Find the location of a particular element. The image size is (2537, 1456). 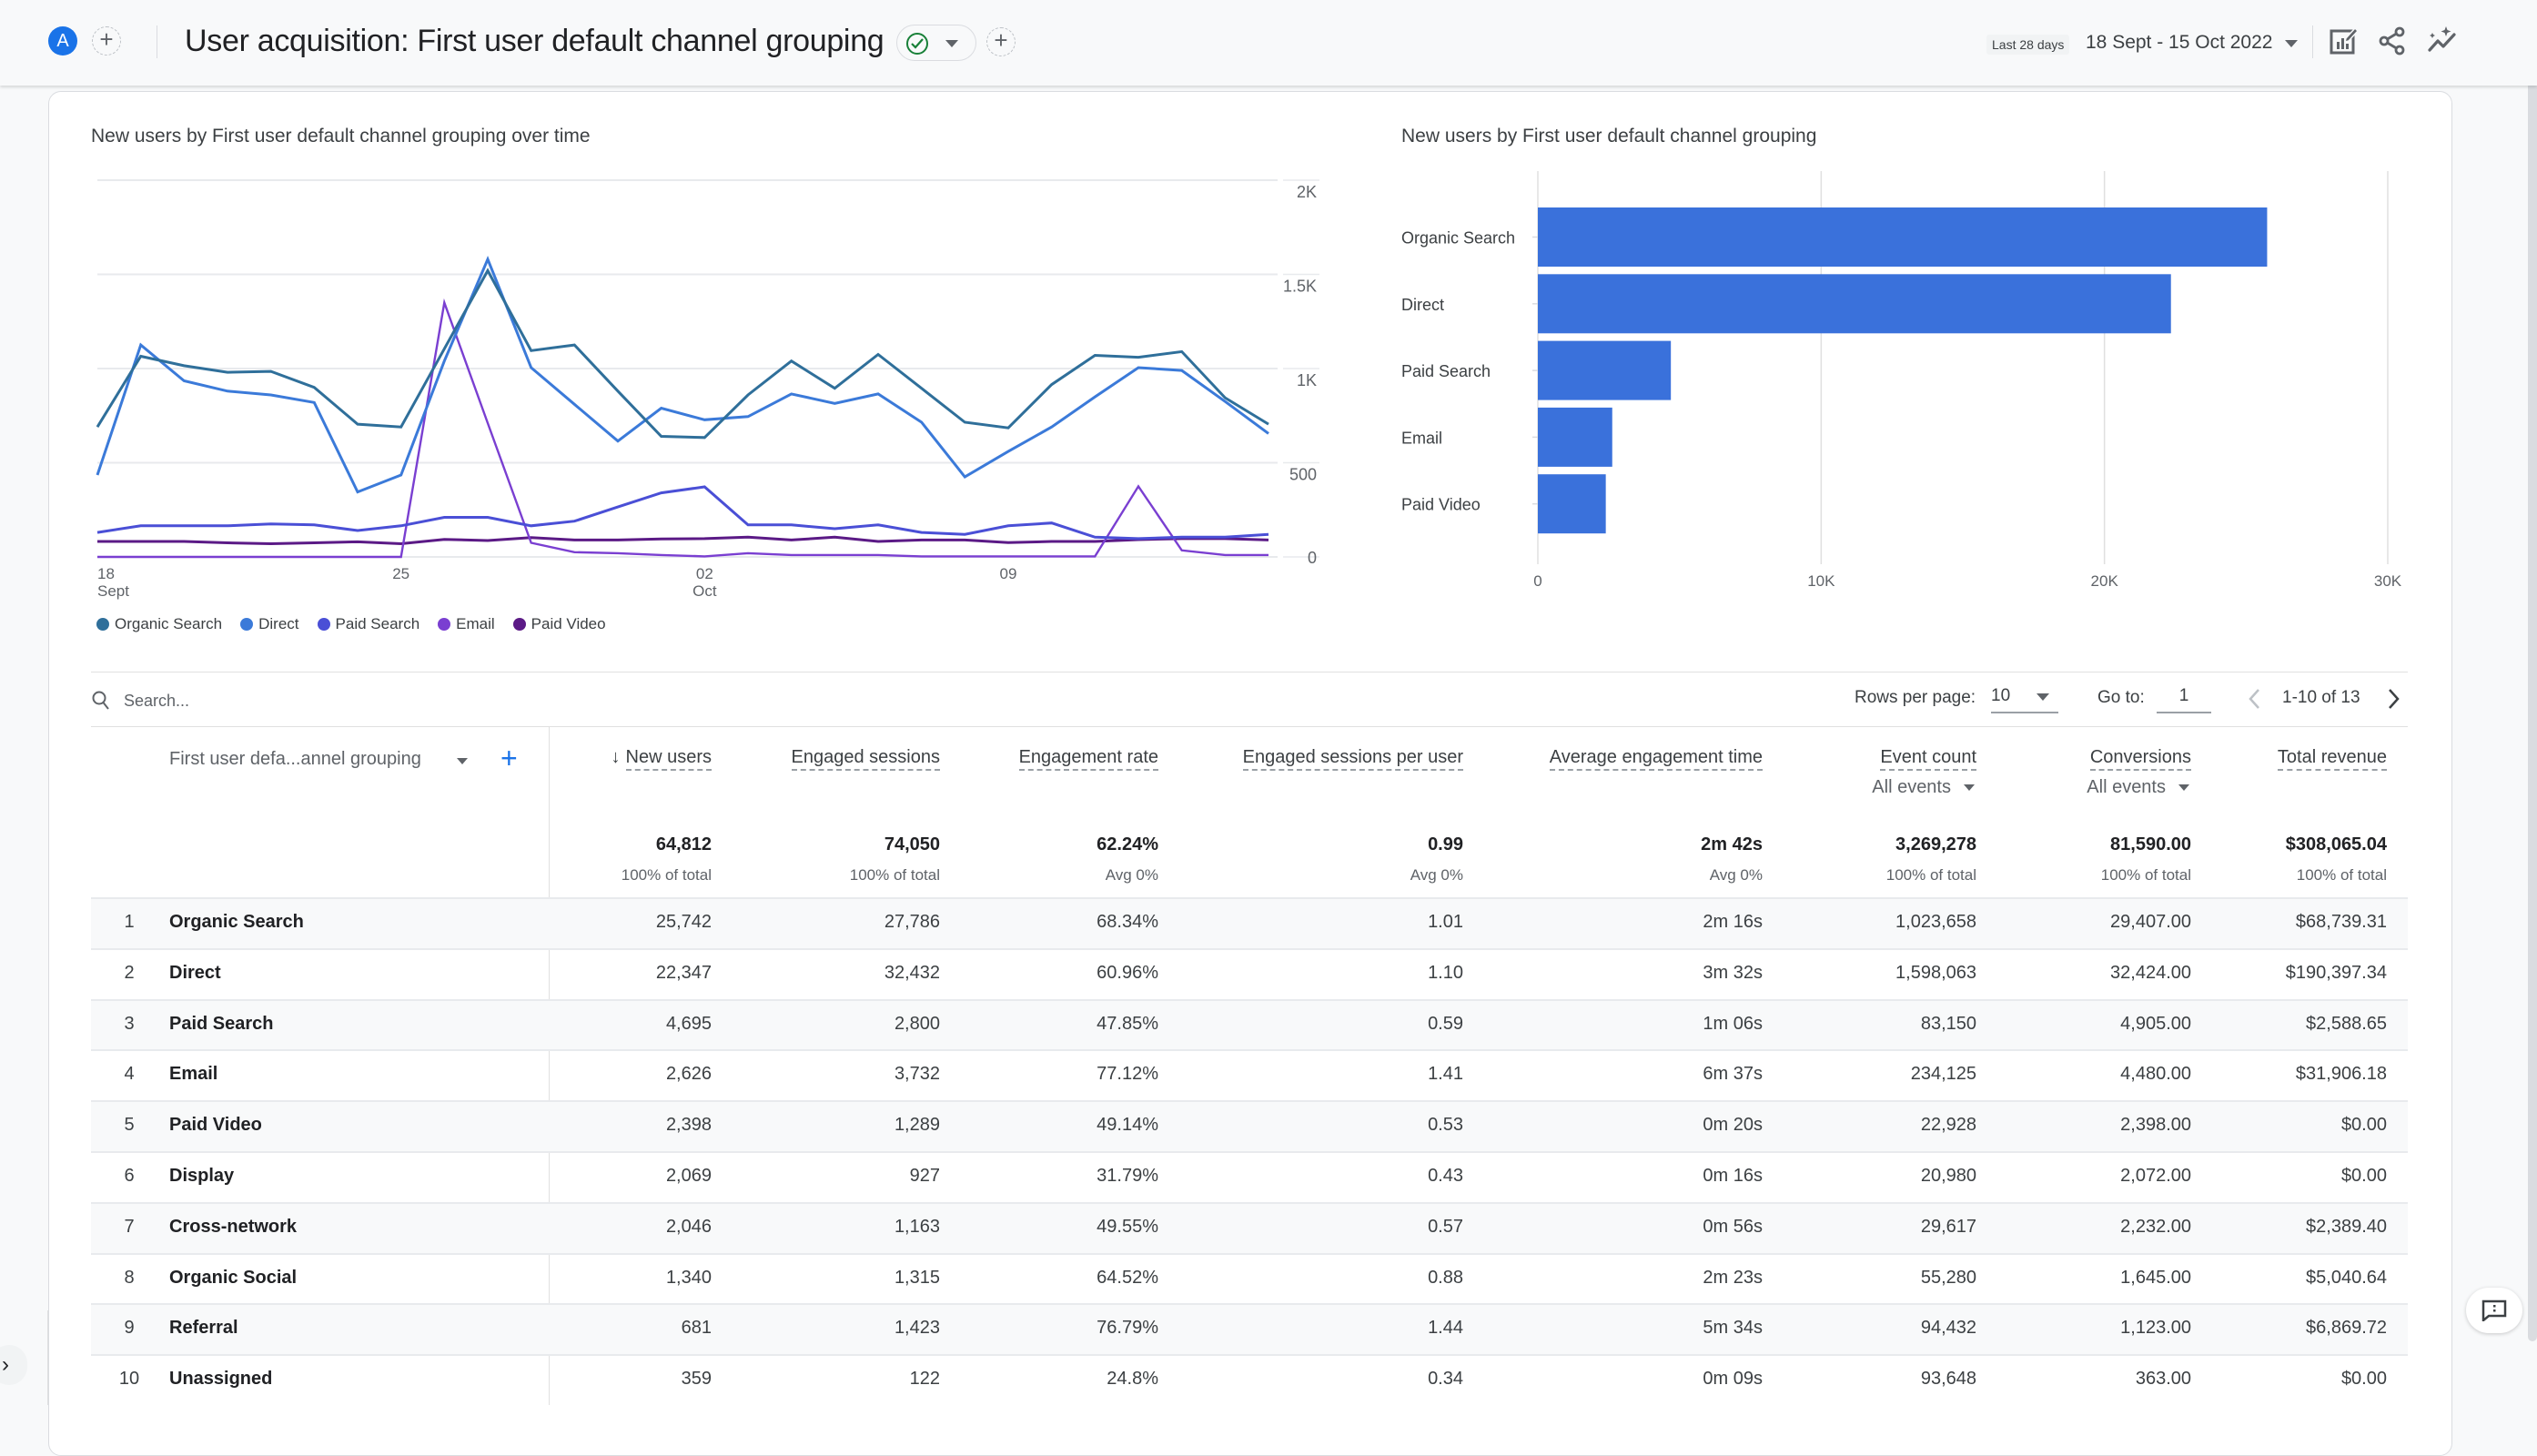

row-dimension-value: Email is located at coordinates (193, 1075).